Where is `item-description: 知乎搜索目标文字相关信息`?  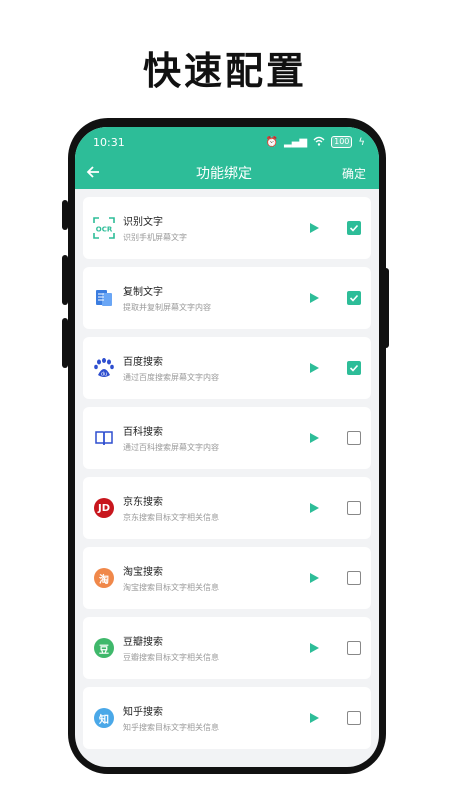 item-description: 知乎搜索目标文字相关信息 is located at coordinates (171, 727).